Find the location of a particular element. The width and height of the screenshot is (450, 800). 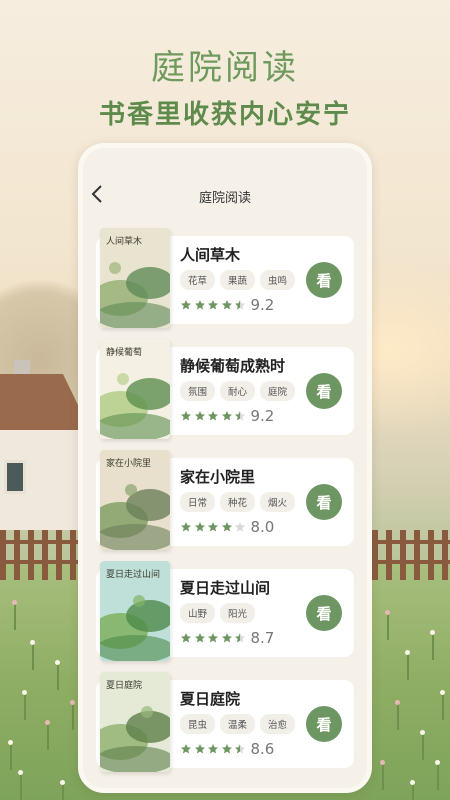

tag-chip: 虫鸣 is located at coordinates (278, 280).